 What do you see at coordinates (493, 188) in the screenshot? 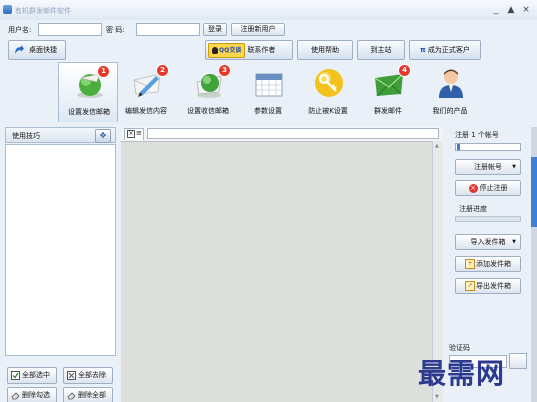
I see `stop-register-label: 停止注册` at bounding box center [493, 188].